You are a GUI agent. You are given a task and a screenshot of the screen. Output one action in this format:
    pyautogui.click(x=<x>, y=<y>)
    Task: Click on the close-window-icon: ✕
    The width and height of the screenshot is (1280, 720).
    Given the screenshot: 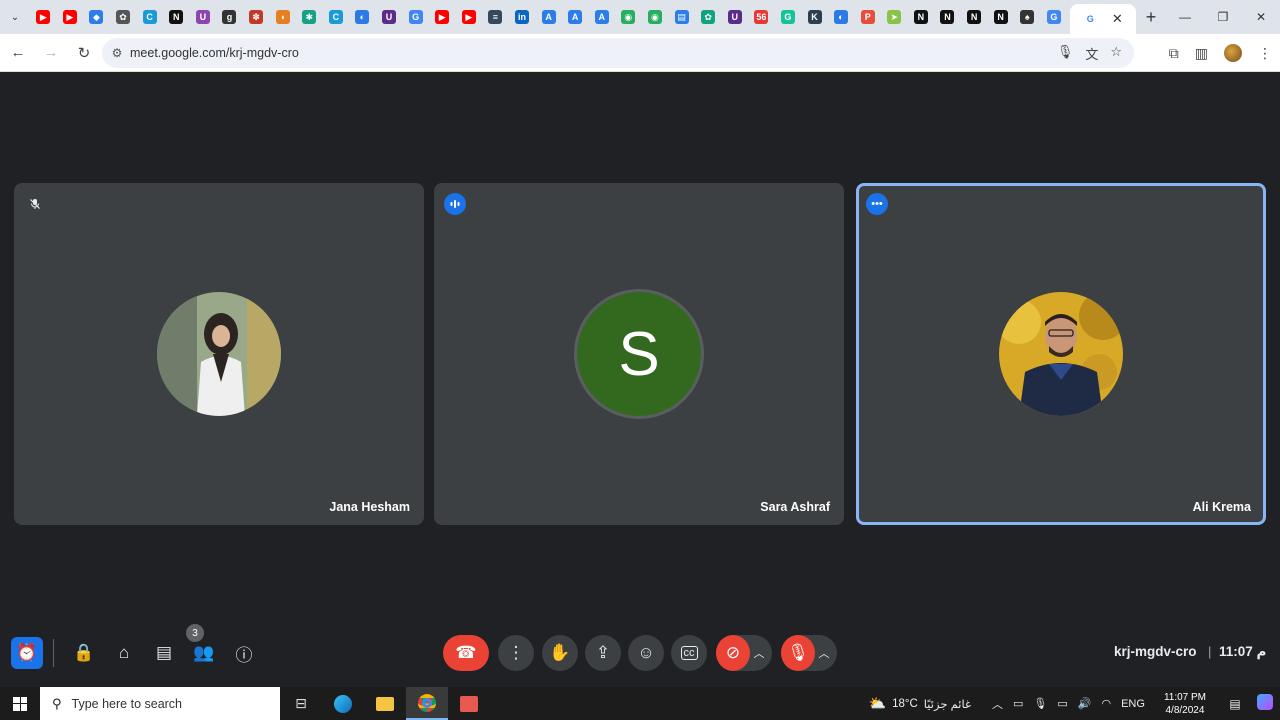 What is the action you would take?
    pyautogui.click(x=1261, y=17)
    